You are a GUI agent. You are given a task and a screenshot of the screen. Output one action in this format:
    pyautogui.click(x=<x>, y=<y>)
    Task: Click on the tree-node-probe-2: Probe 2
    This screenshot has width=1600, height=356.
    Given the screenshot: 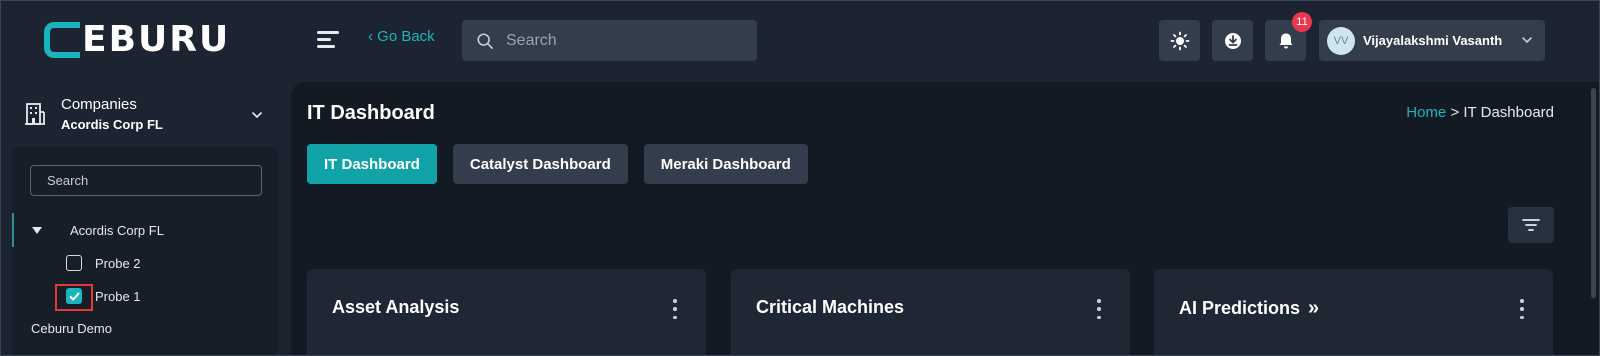 What is the action you would take?
    pyautogui.click(x=103, y=263)
    